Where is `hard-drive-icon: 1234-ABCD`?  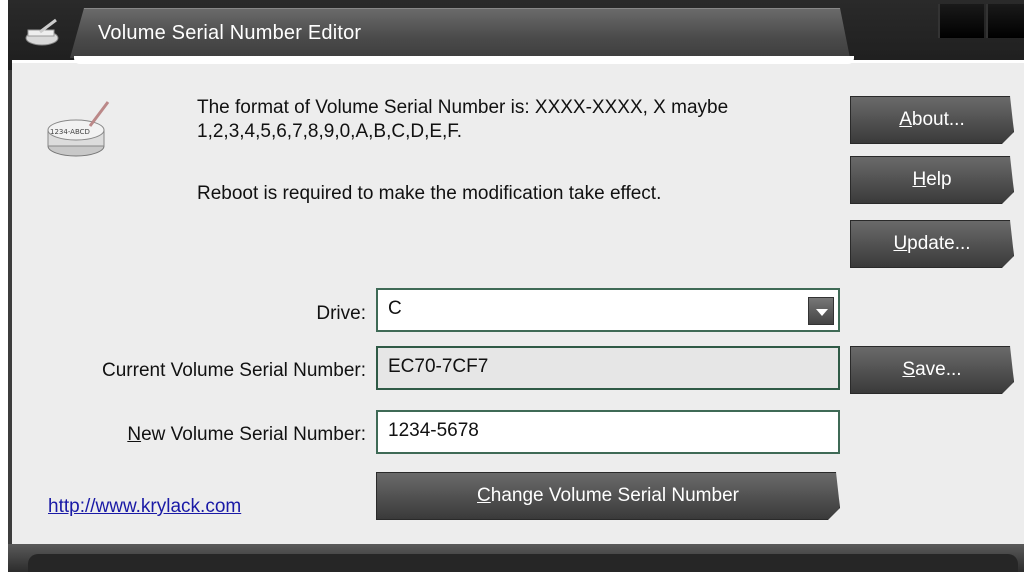 hard-drive-icon: 1234-ABCD is located at coordinates (78, 129).